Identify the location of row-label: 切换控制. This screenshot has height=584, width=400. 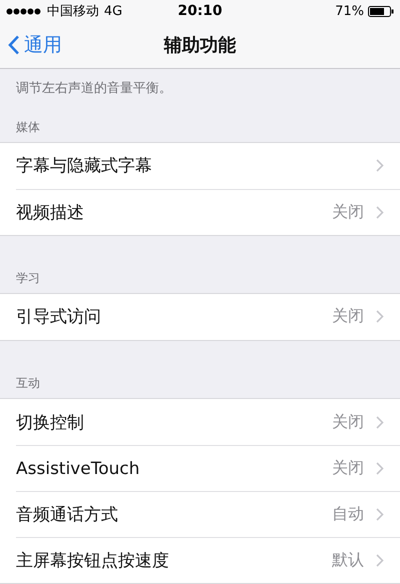
(174, 422).